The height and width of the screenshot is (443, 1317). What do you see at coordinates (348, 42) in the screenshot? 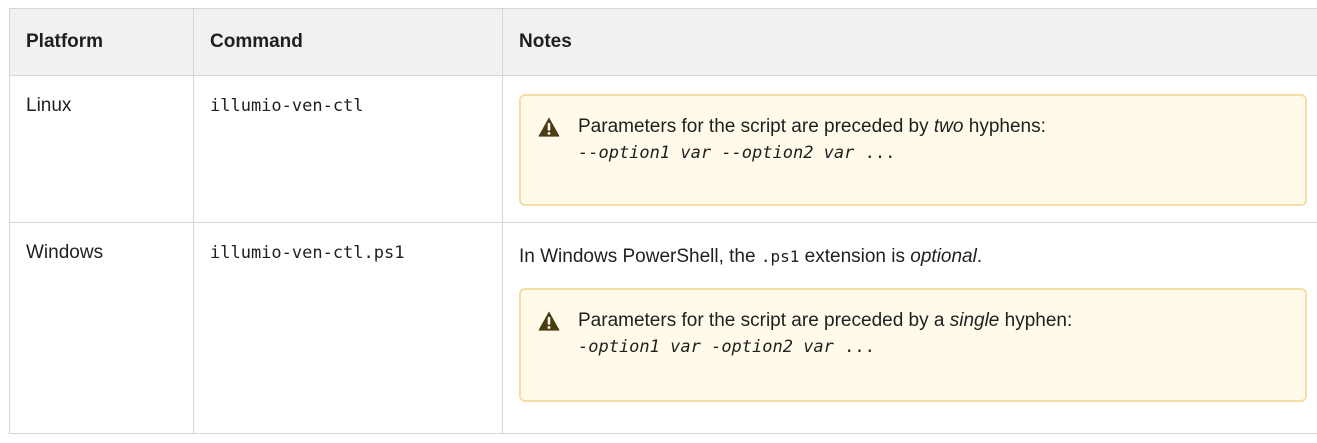
I see `header-command: Command` at bounding box center [348, 42].